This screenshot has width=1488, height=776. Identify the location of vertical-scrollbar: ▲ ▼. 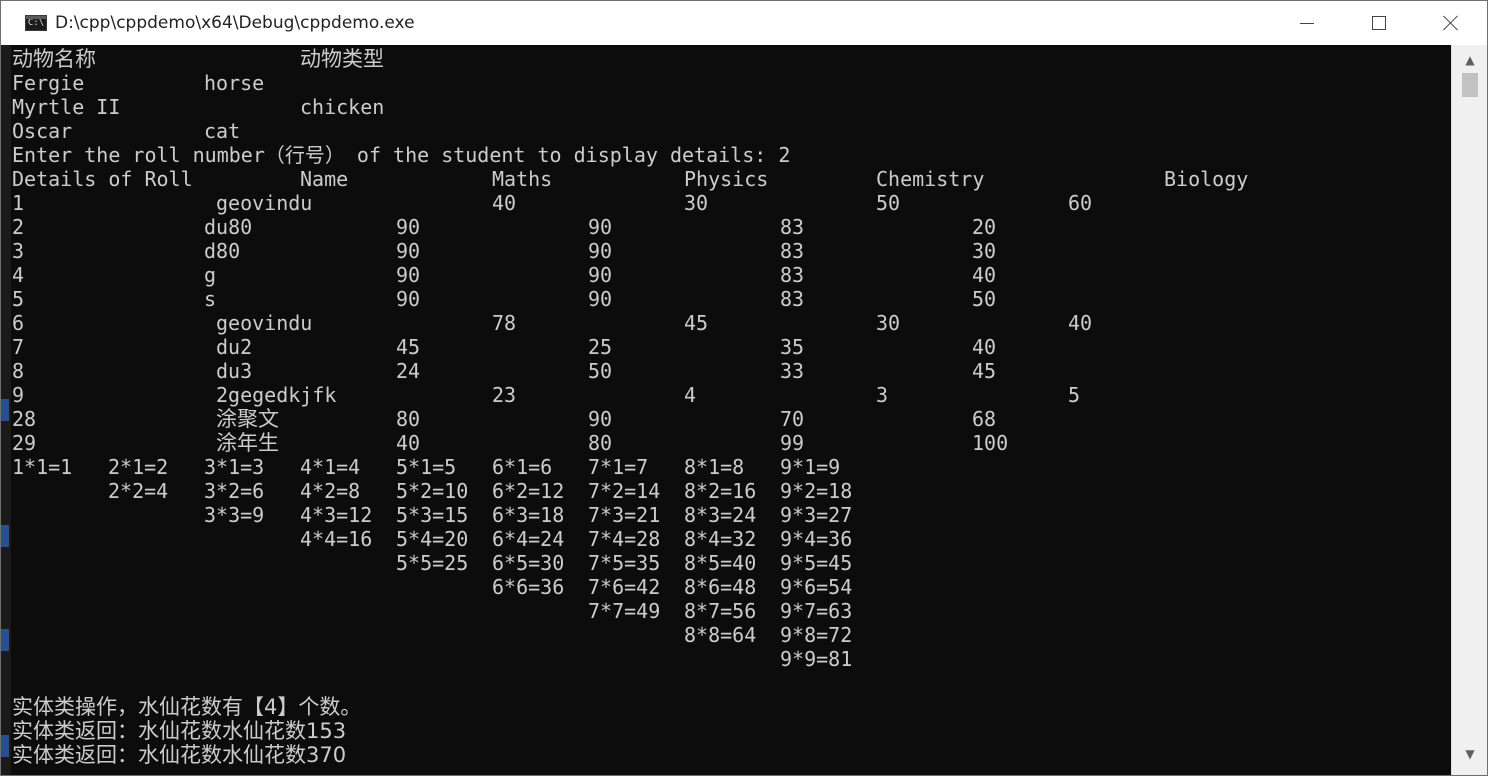
(1469, 410).